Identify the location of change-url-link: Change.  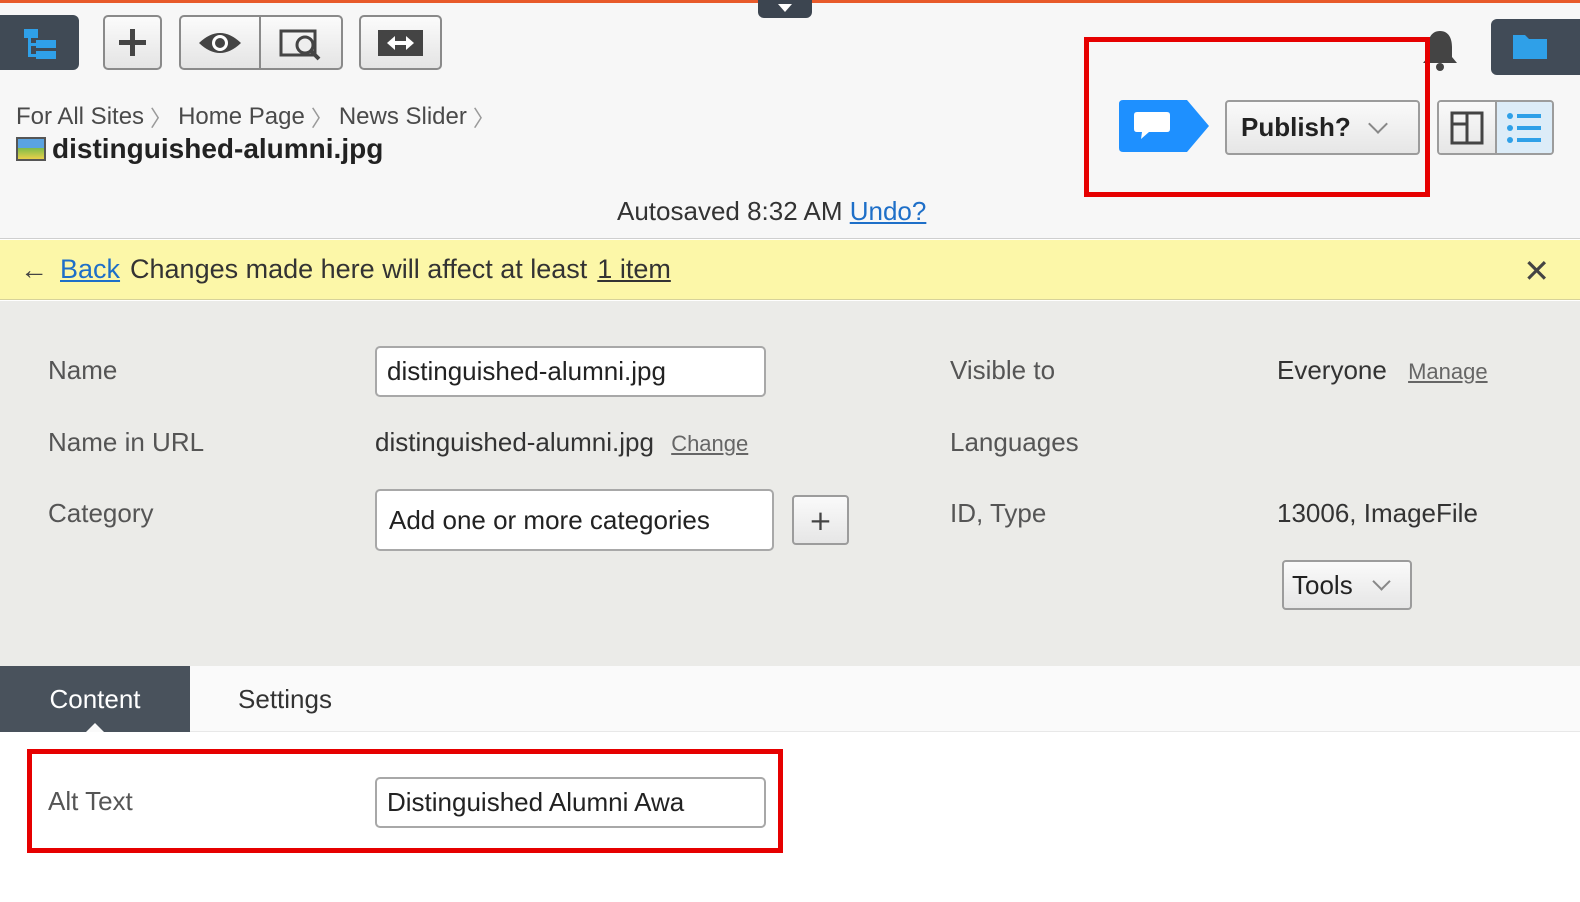
(709, 443).